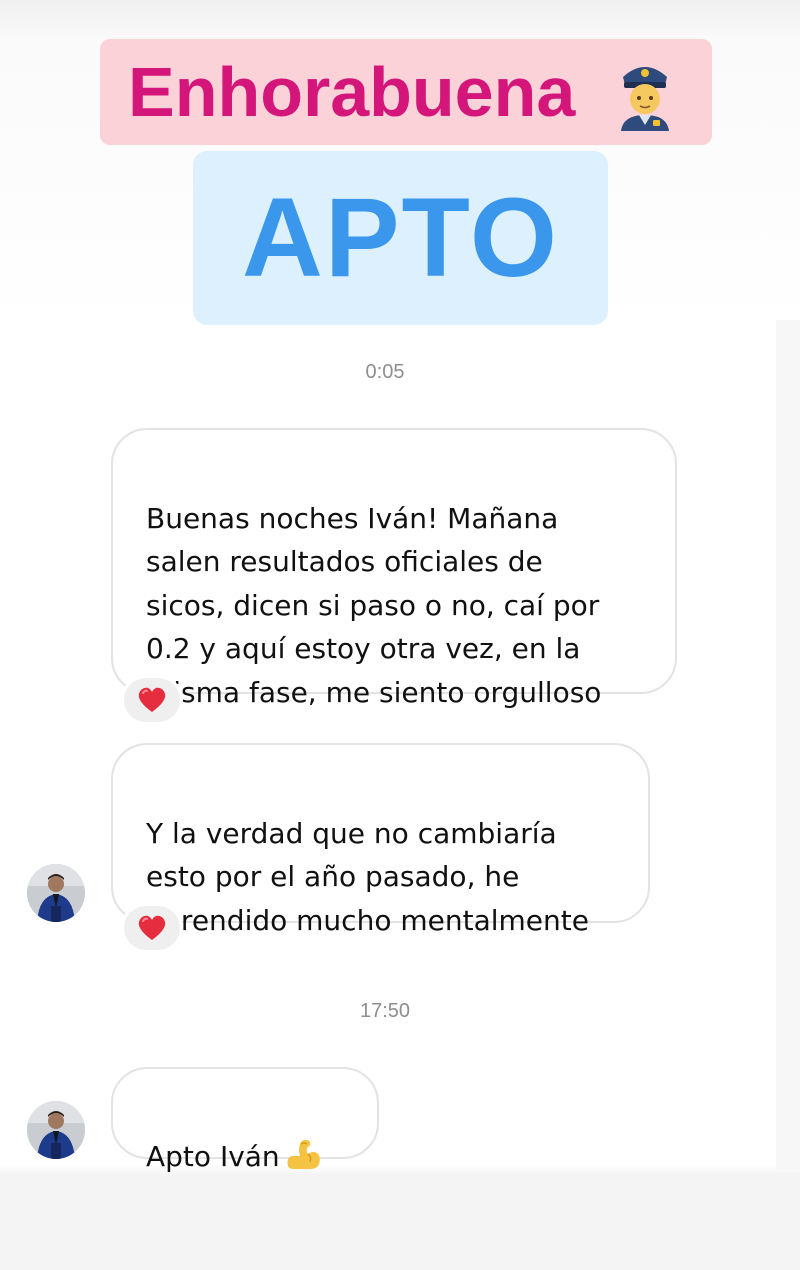 The height and width of the screenshot is (1270, 800). What do you see at coordinates (645, 99) in the screenshot?
I see `police-officer-icon` at bounding box center [645, 99].